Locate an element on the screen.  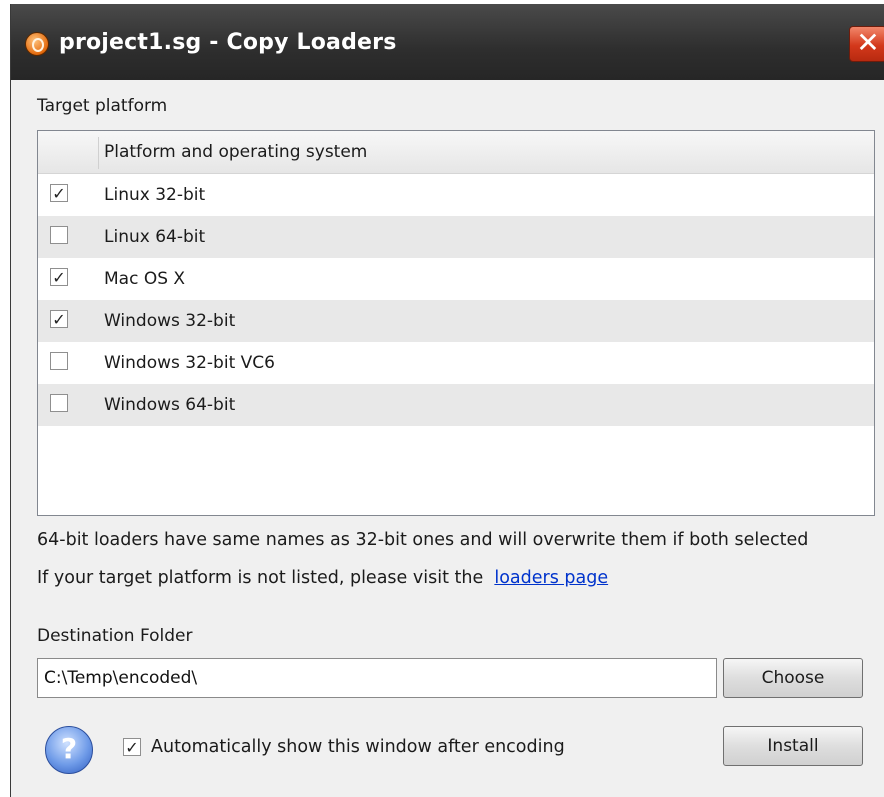
platform-label: Mac OS X is located at coordinates (145, 279).